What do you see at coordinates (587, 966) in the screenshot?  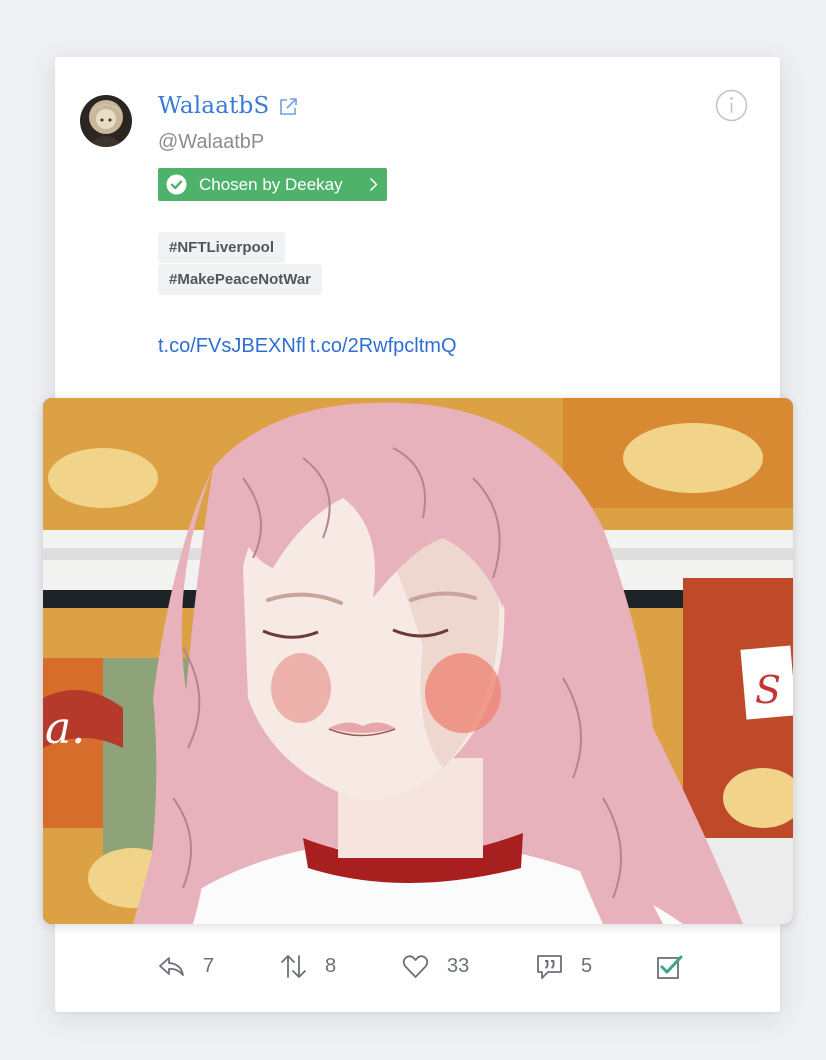 I see `quote-count: 5` at bounding box center [587, 966].